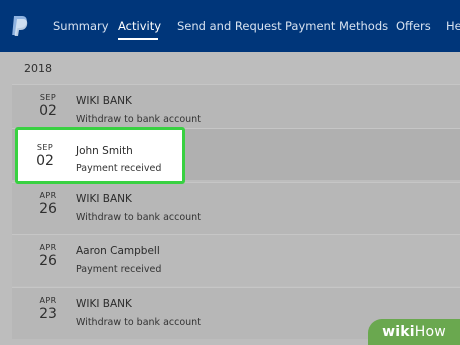 The image size is (460, 345). Describe the element at coordinates (48, 314) in the screenshot. I see `date-day: 23` at that location.